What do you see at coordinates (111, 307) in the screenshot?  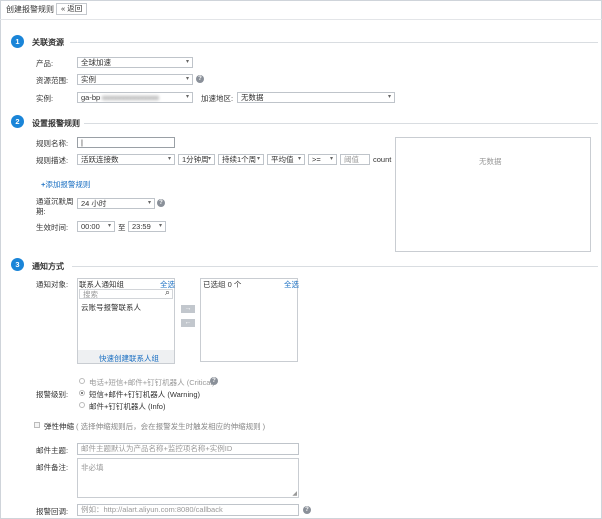 I see `group-item: 云账号报警联系人` at bounding box center [111, 307].